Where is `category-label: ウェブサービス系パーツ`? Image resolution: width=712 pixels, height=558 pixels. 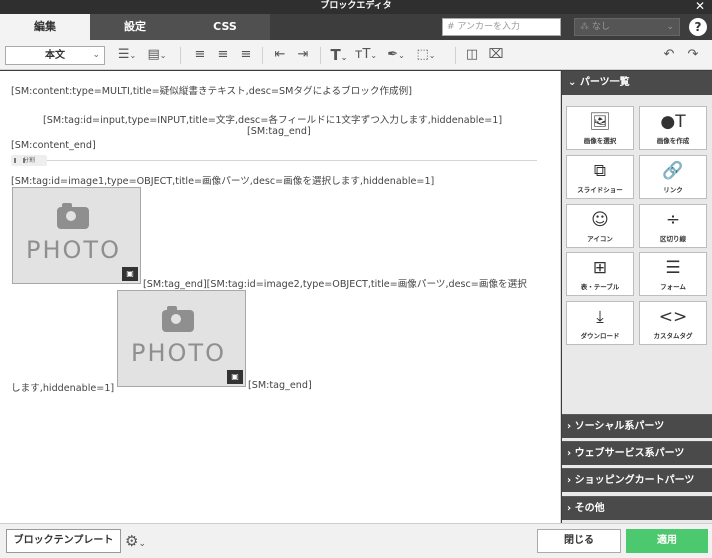 category-label: ウェブサービス系パーツ is located at coordinates (629, 453).